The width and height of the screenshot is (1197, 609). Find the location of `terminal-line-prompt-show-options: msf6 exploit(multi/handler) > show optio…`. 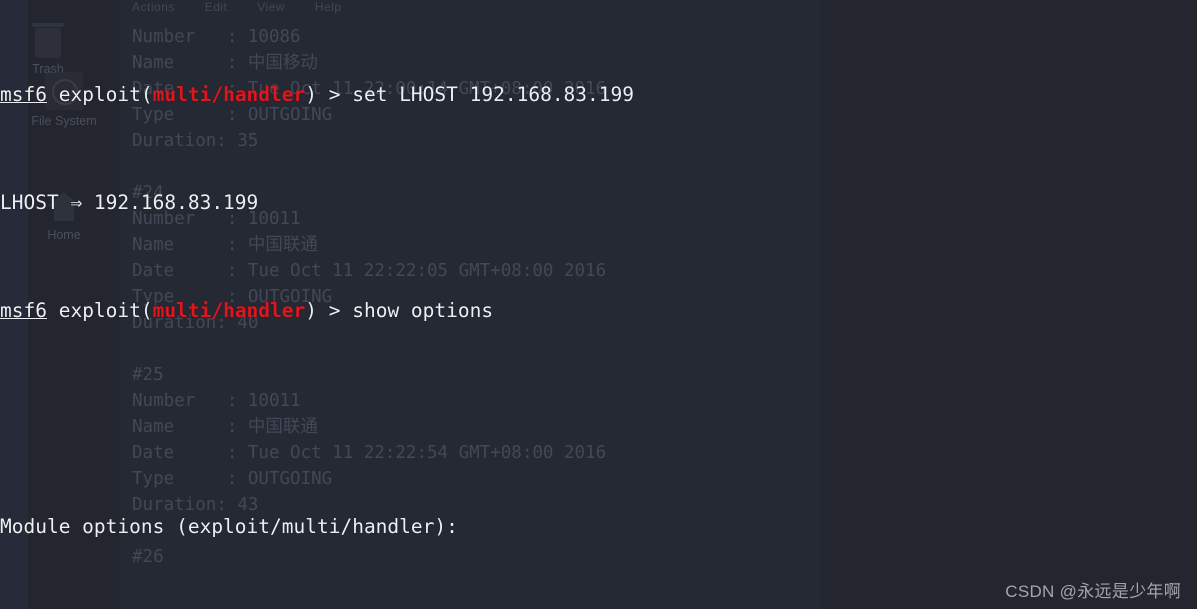

terminal-line-prompt-show-options: msf6 exploit(multi/handler) > show optio… is located at coordinates (598, 310).